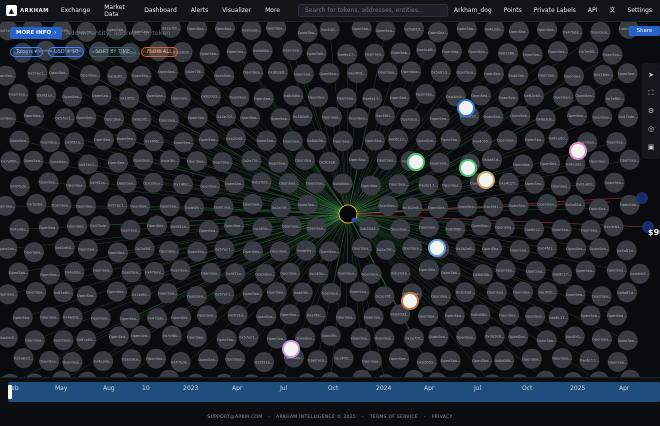 The image size is (660, 426). What do you see at coordinates (651, 75) in the screenshot?
I see `cursor-icon: ➤` at bounding box center [651, 75].